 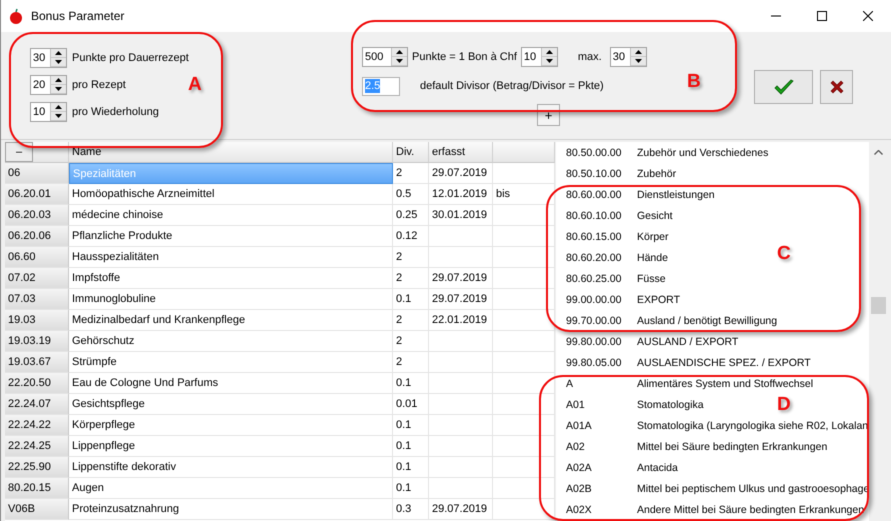 I want to click on row-header: 22.20.50, so click(x=37, y=383).